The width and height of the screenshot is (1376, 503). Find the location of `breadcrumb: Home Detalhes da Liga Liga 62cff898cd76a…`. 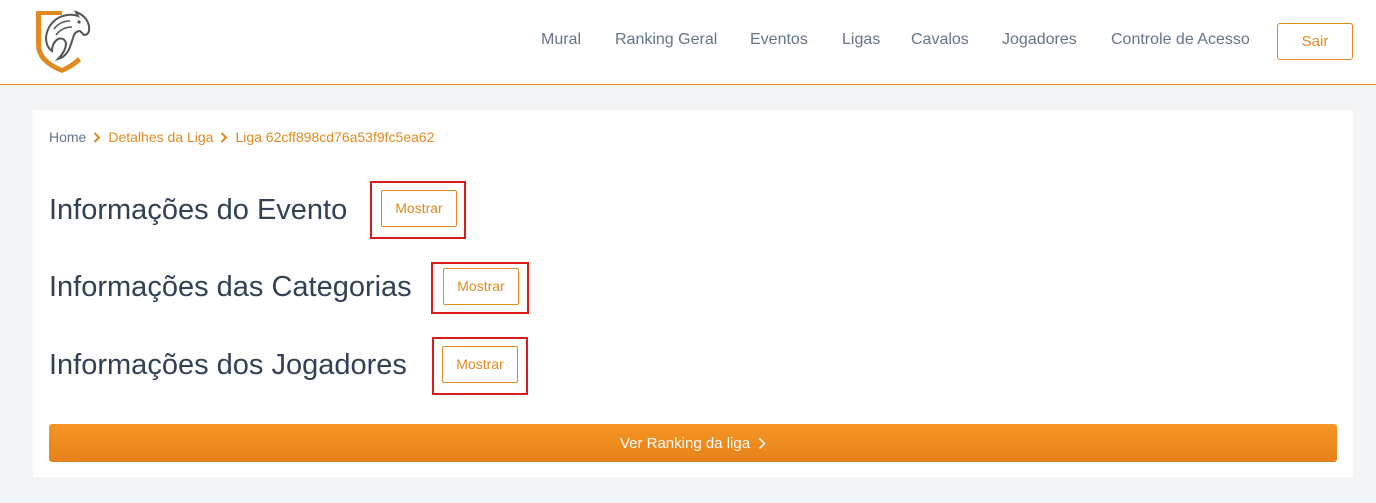

breadcrumb: Home Detalhes da Liga Liga 62cff898cd76a… is located at coordinates (241, 137).